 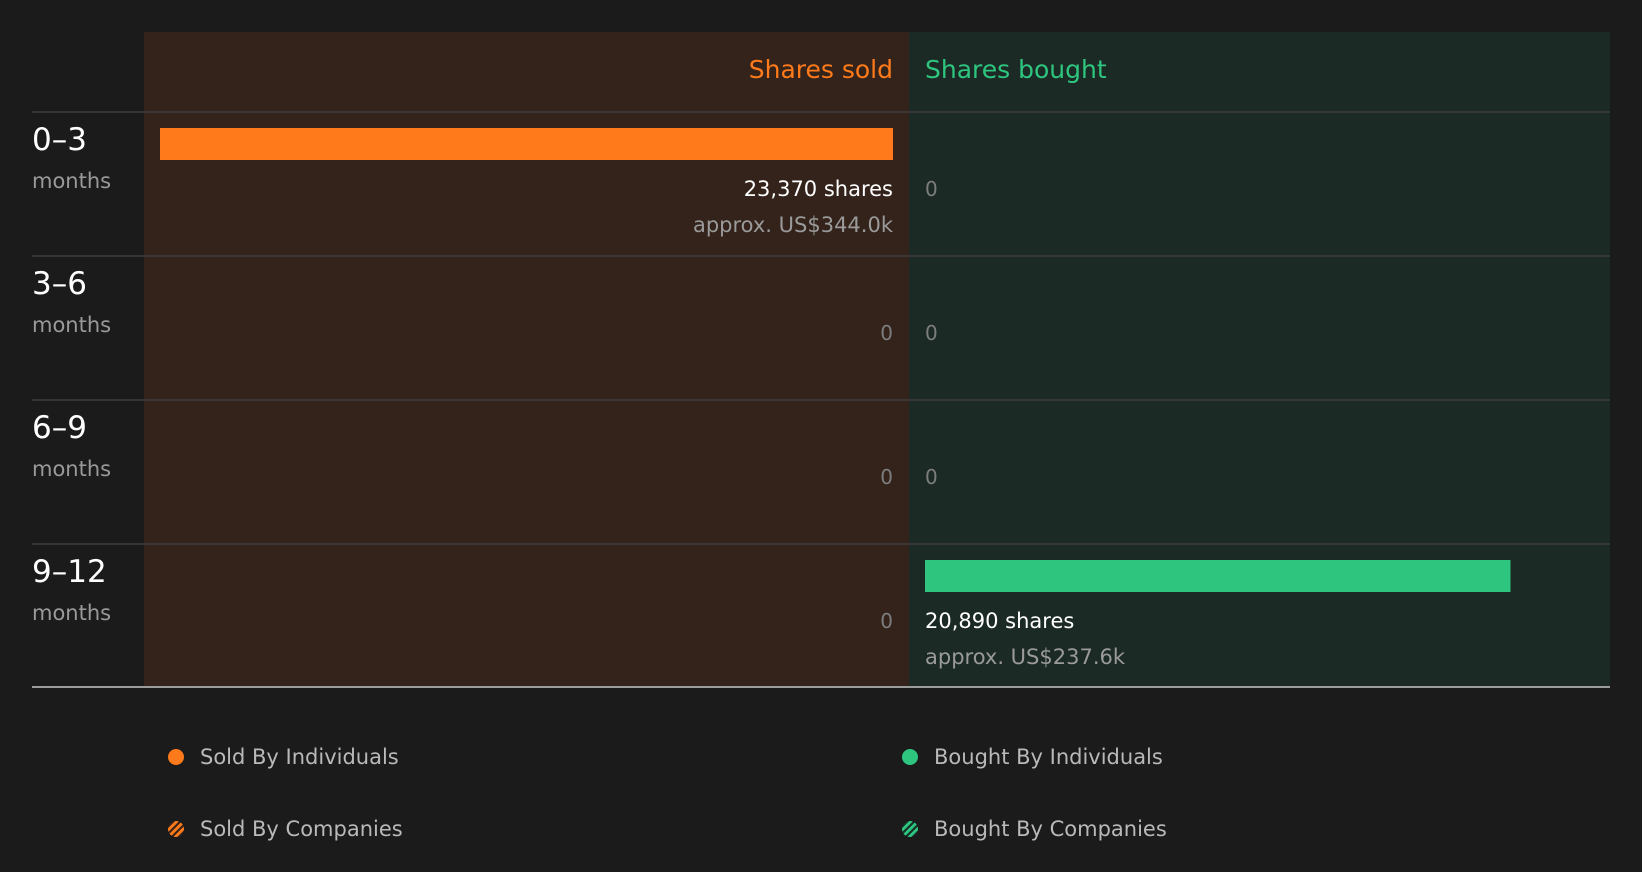 What do you see at coordinates (59, 140) in the screenshot?
I see `row-range-label: 0–3` at bounding box center [59, 140].